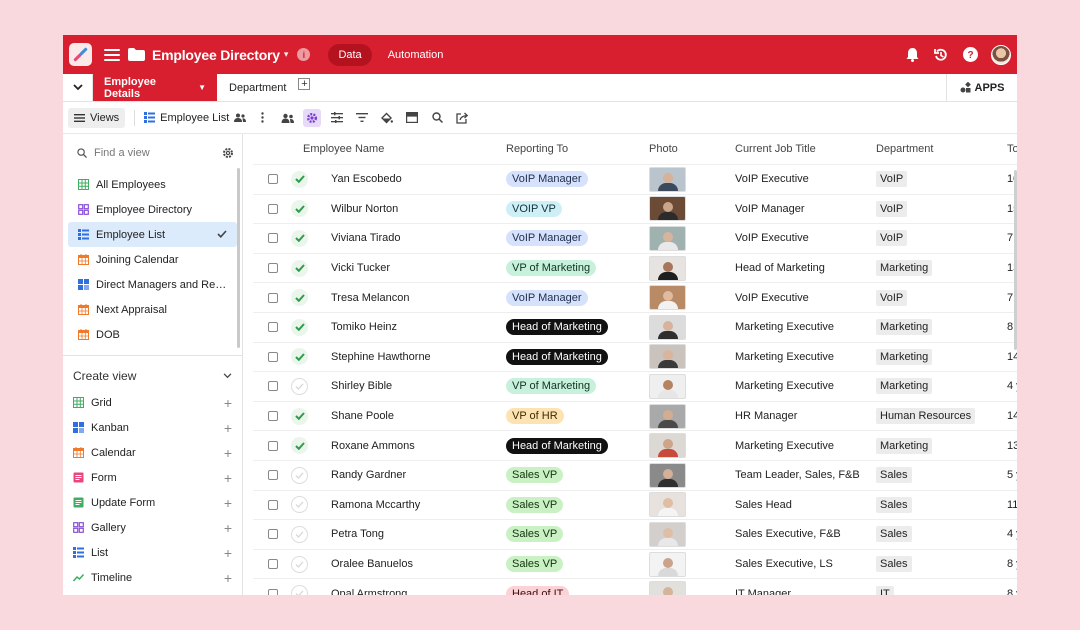  I want to click on tab-department: Department, so click(257, 87).